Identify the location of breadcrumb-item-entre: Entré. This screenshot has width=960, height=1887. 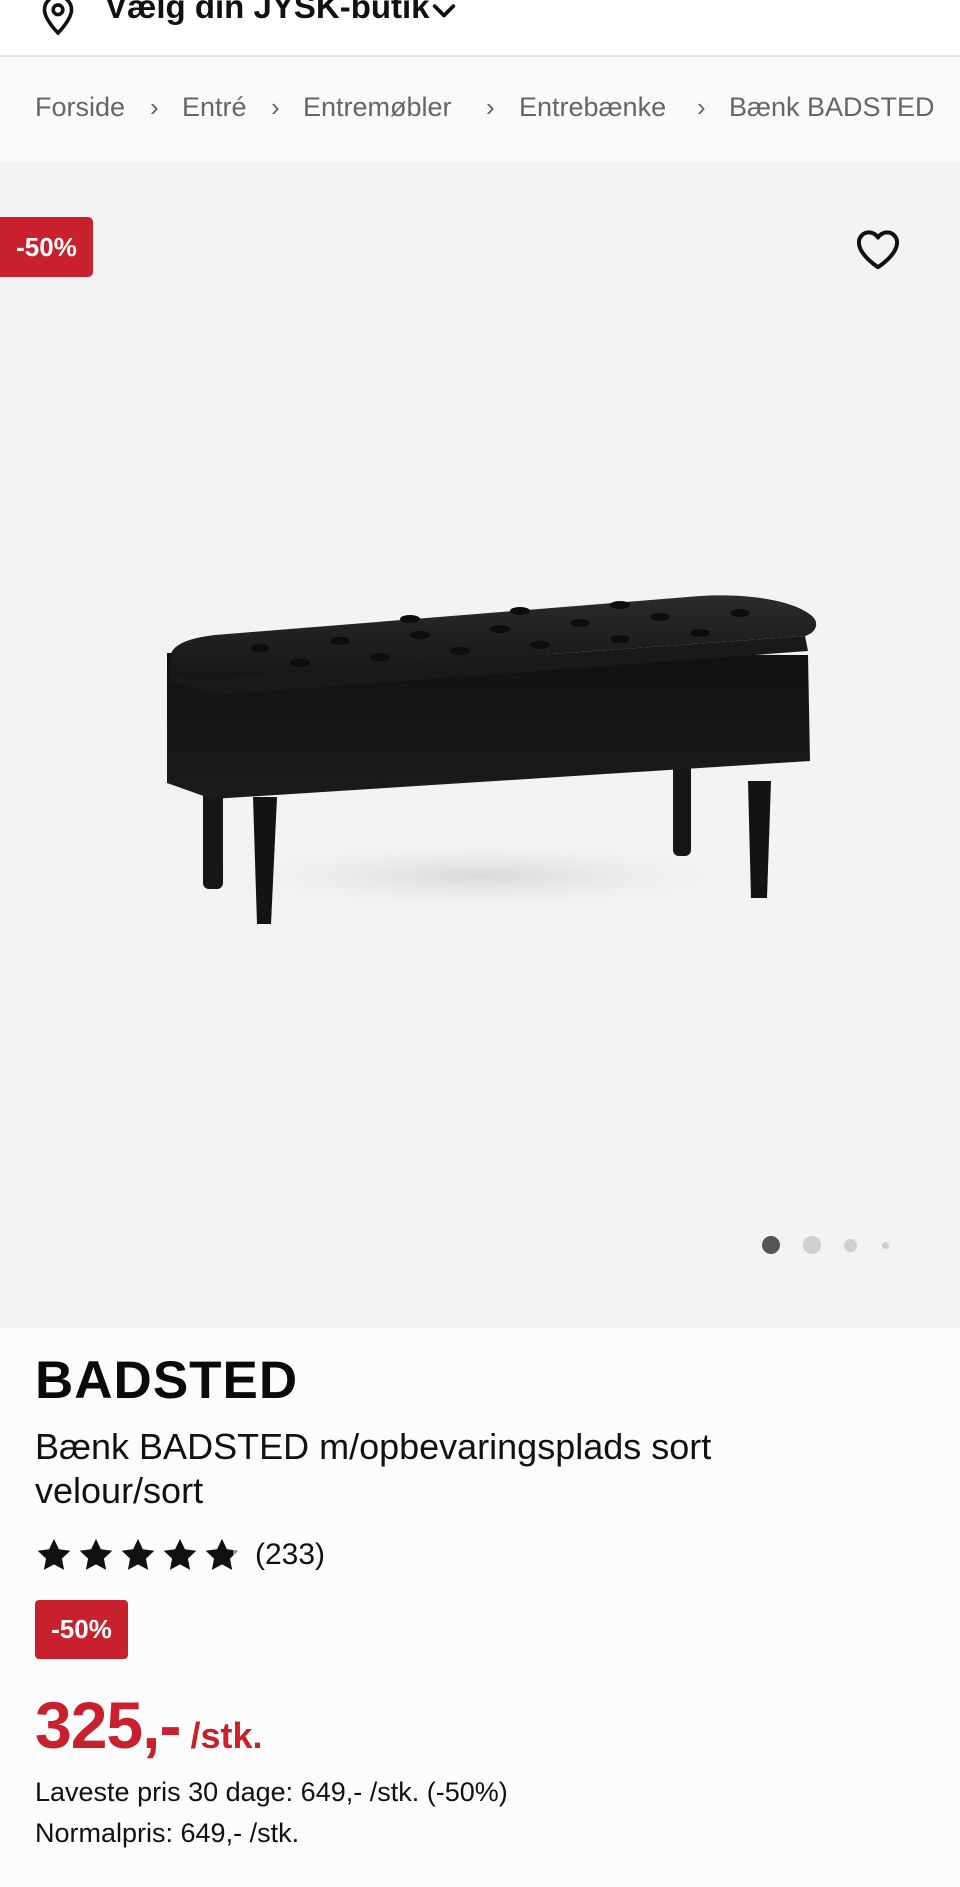
(214, 107).